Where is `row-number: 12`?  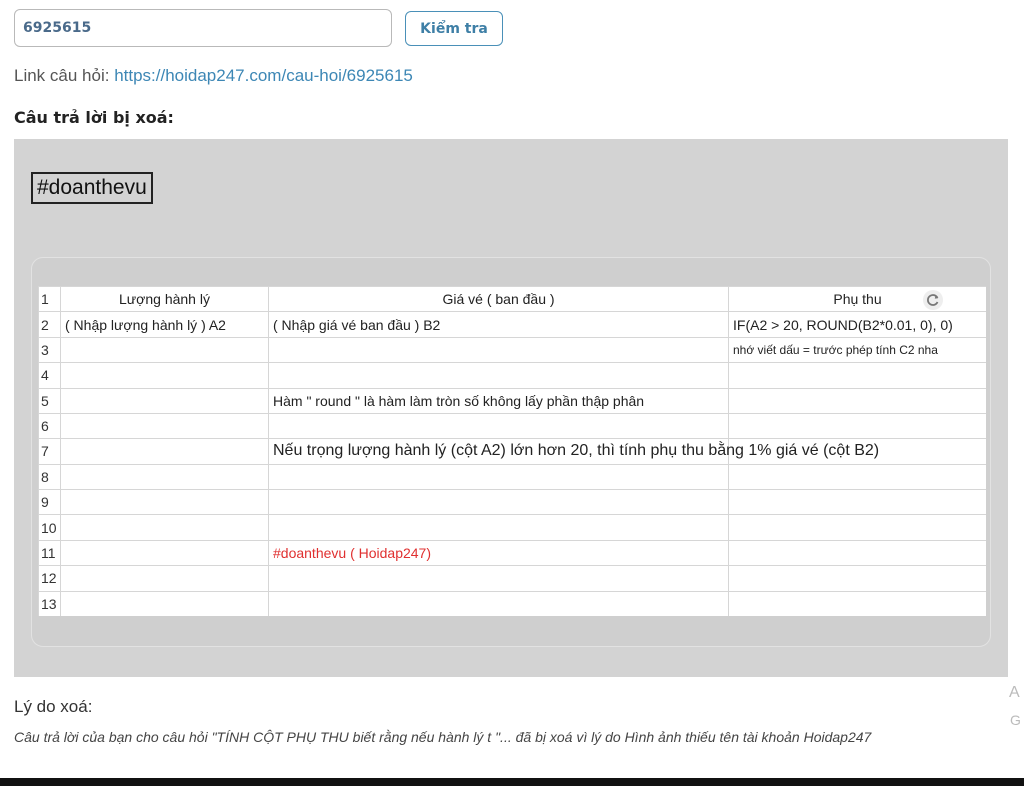
row-number: 12 is located at coordinates (49, 578).